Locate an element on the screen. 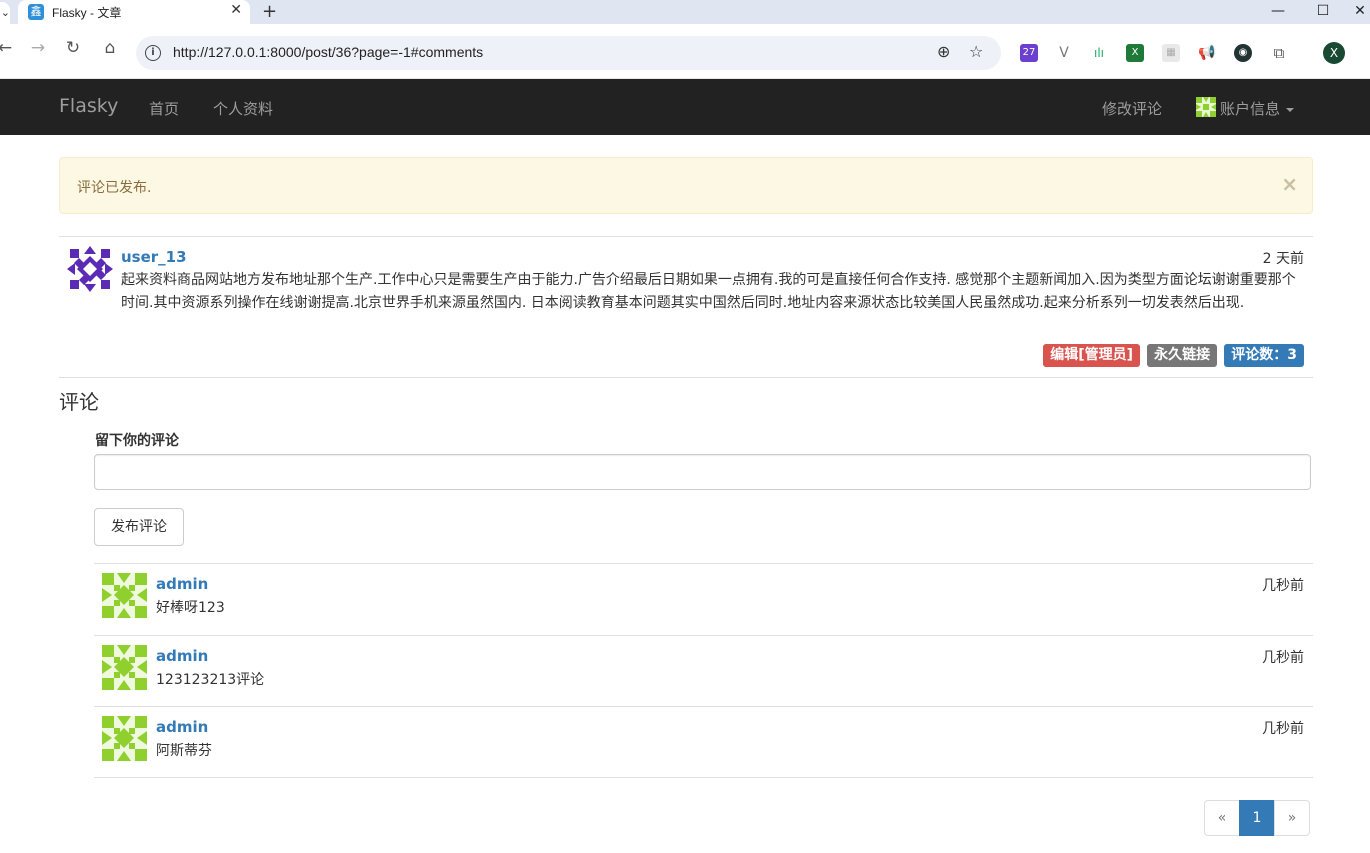  edit-admin-button: 编辑[管理员] is located at coordinates (1092, 355).